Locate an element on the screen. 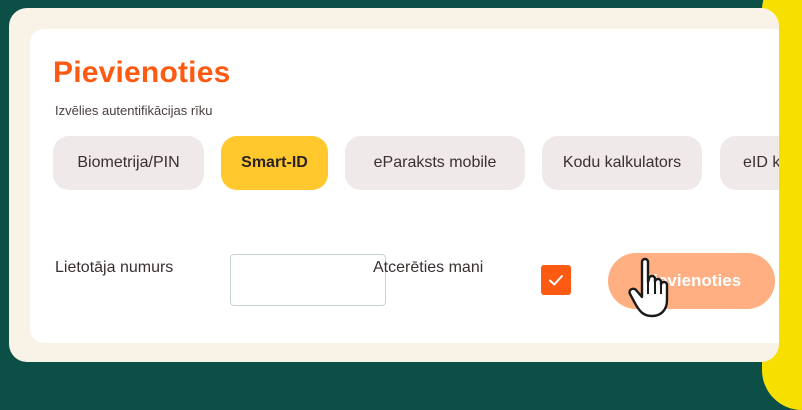  user-number-input is located at coordinates (308, 280).